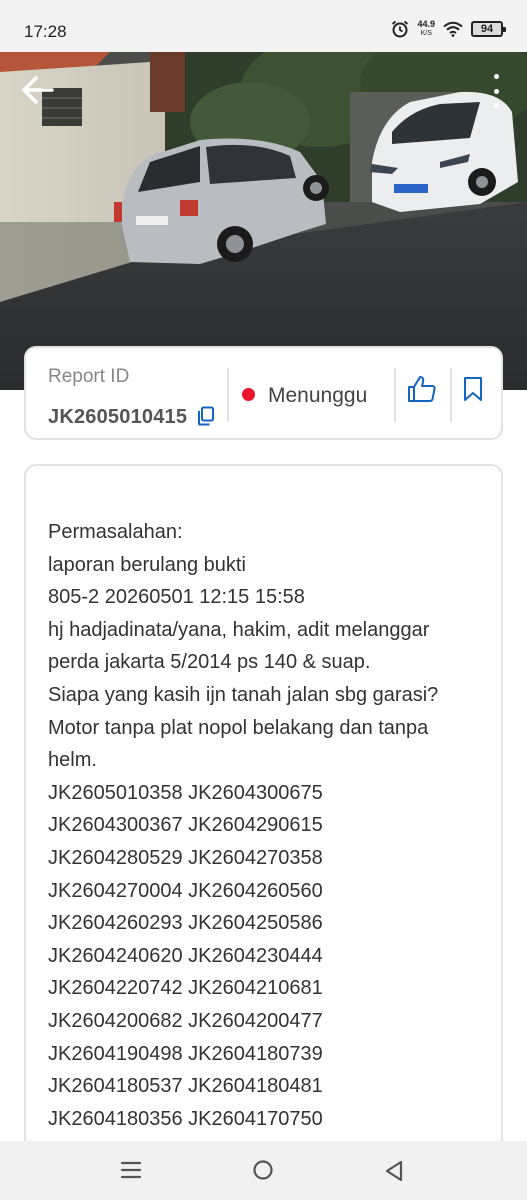 This screenshot has width=527, height=1200. What do you see at coordinates (185, 1053) in the screenshot?
I see `description-line: JK2604190498 JK2604180739` at bounding box center [185, 1053].